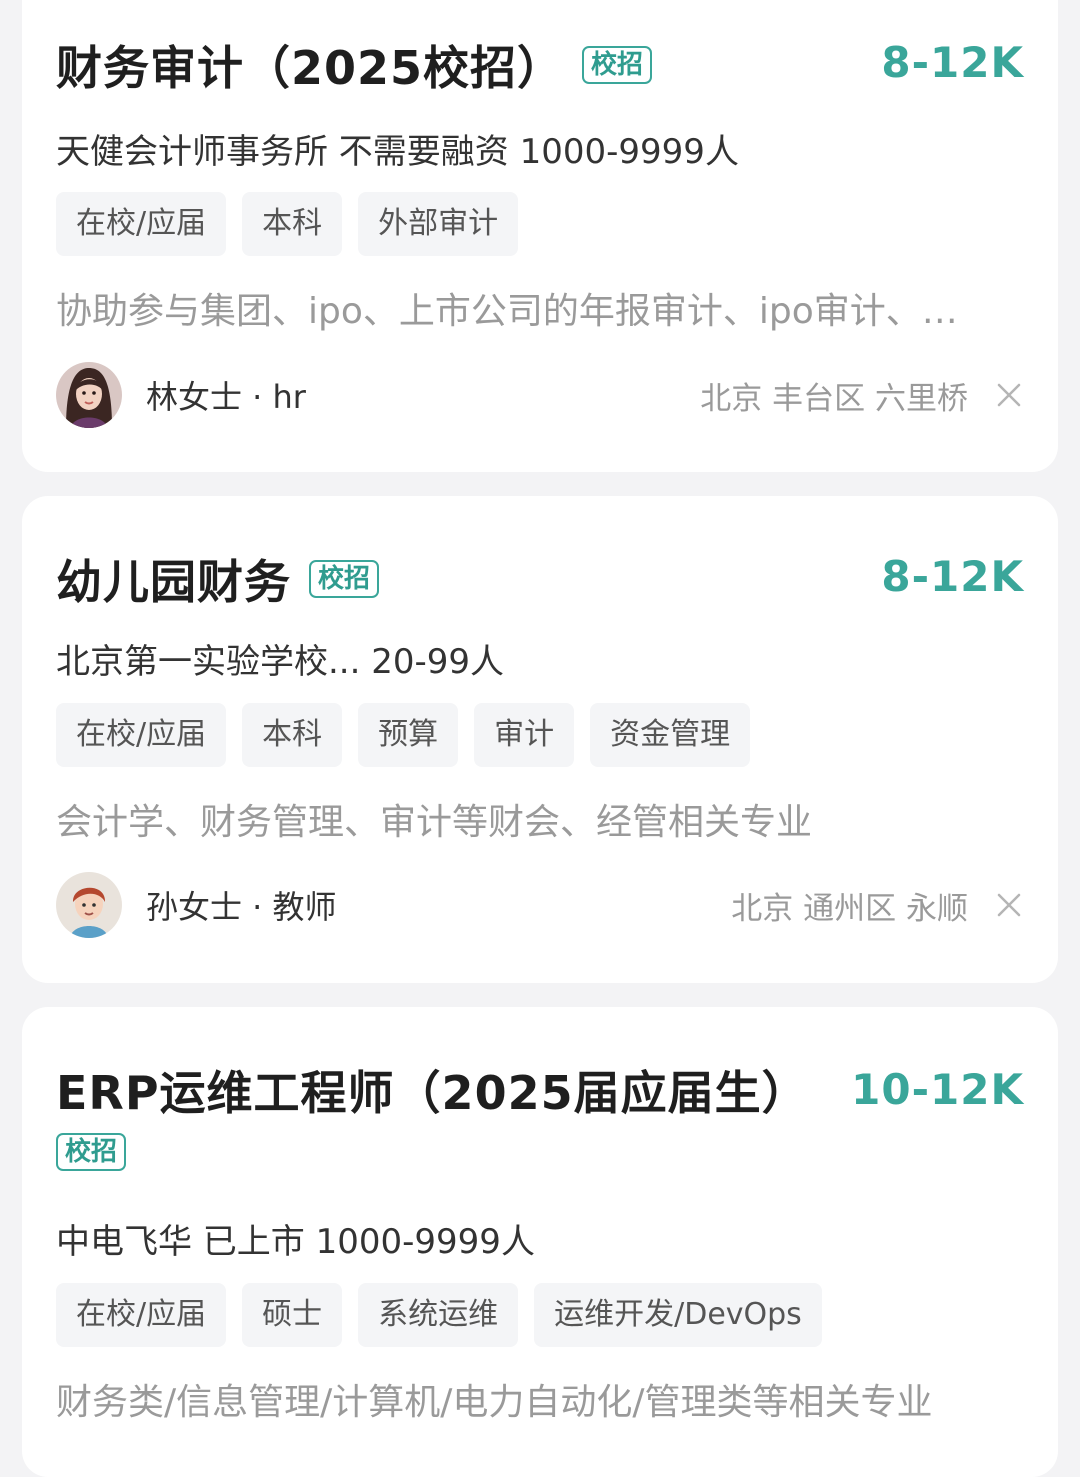  I want to click on recruiter-row: 林女士 · hr 北京 丰台区 六里桥, so click(540, 395).